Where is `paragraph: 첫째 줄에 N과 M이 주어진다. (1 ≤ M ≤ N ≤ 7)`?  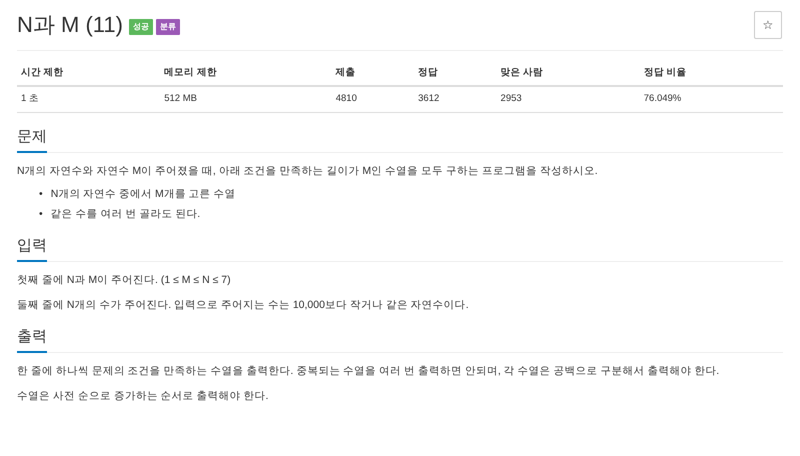 paragraph: 첫째 줄에 N과 M이 주어진다. (1 ≤ M ≤ N ≤ 7) is located at coordinates (124, 280).